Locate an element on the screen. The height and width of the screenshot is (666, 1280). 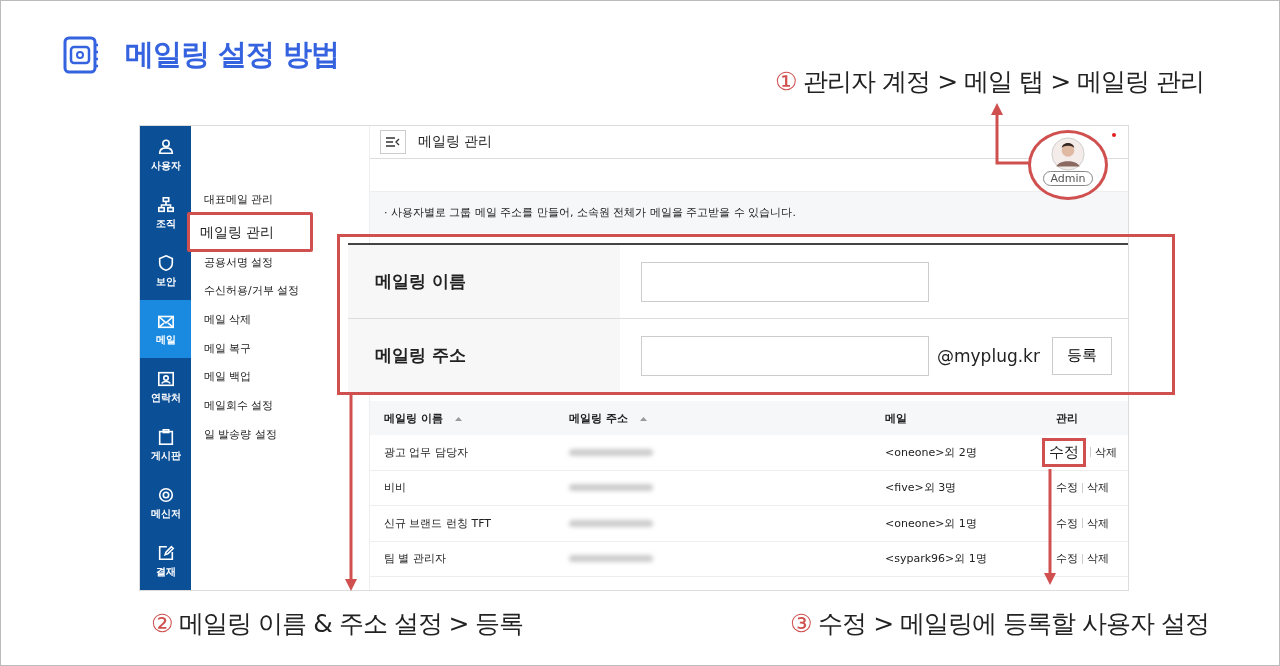
header-title: 메일링 관리 is located at coordinates (455, 142).